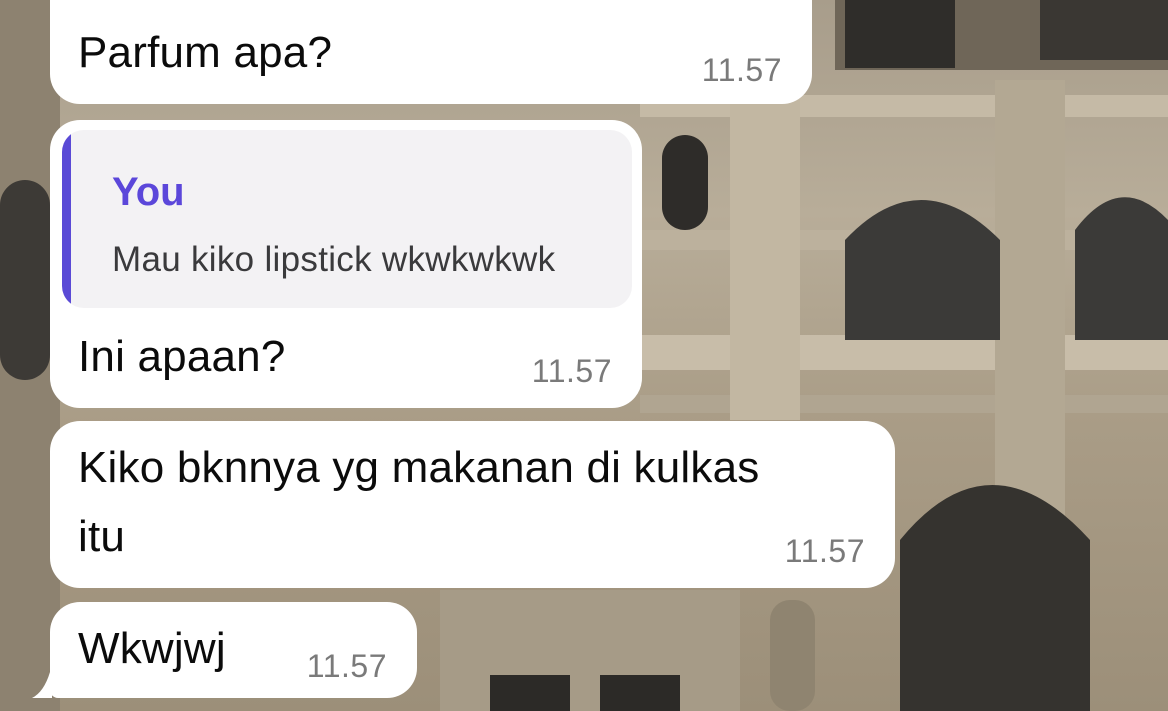 Image resolution: width=1168 pixels, height=711 pixels. Describe the element at coordinates (66, 219) in the screenshot. I see `quote-accent-bar` at that location.